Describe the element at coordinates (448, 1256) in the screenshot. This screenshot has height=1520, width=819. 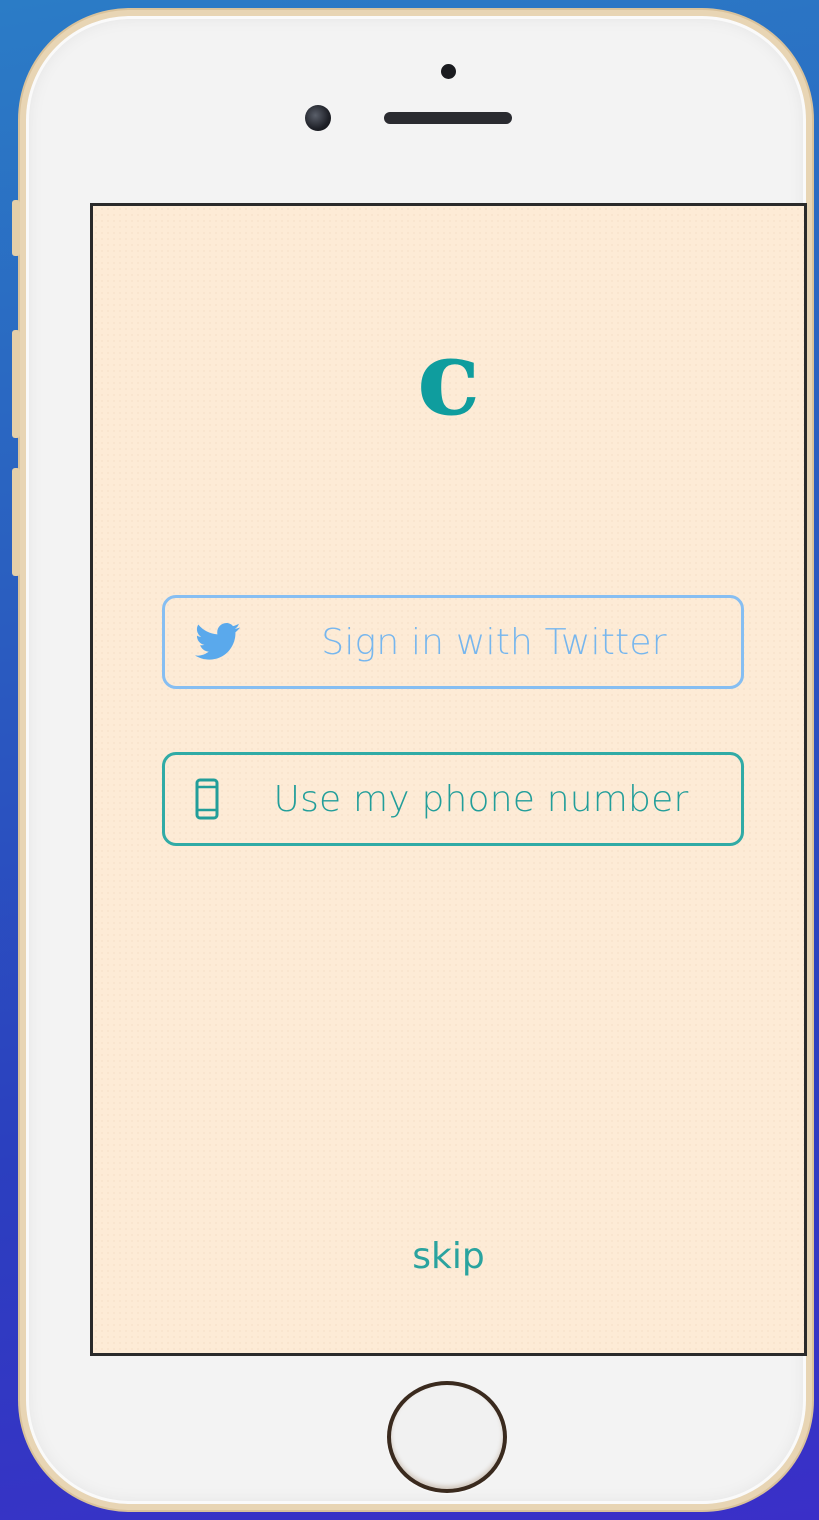
I see `skip-link: skip` at that location.